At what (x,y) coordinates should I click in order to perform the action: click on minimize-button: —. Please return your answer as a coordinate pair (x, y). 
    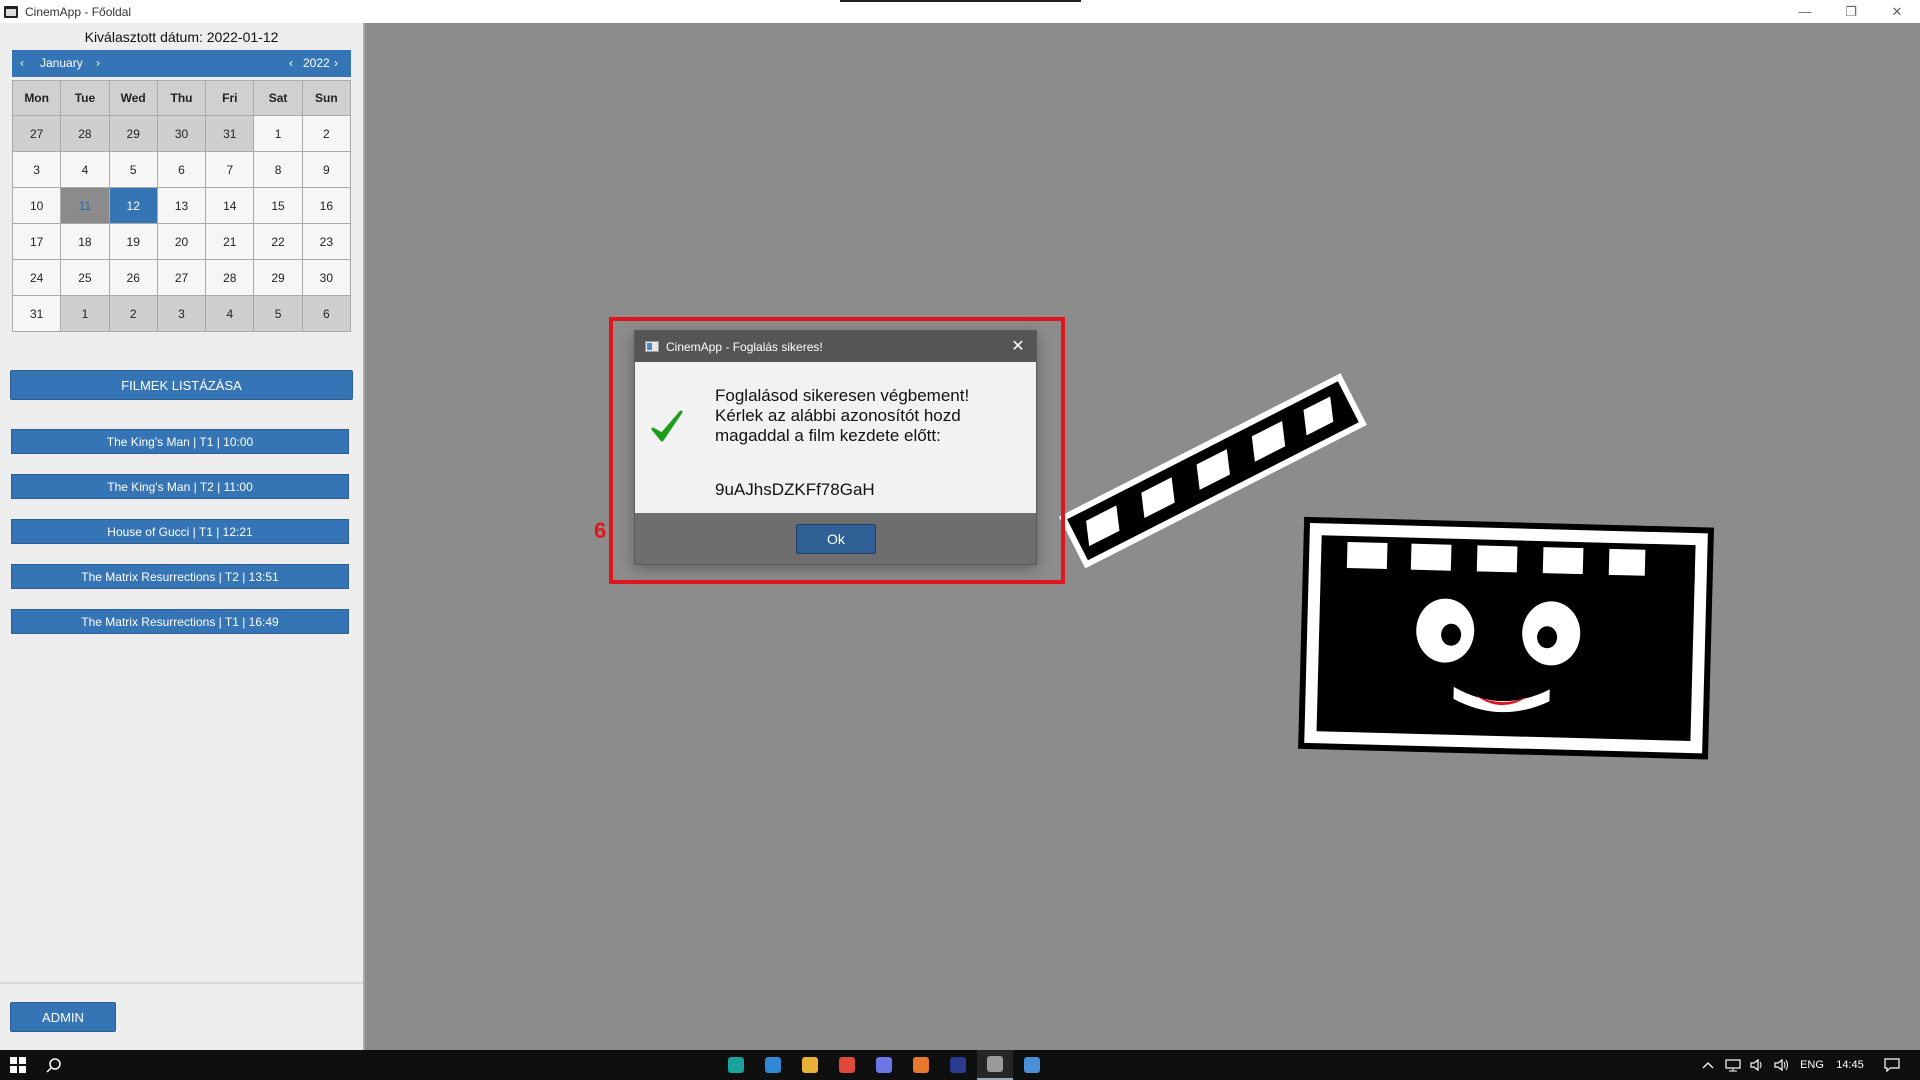
    Looking at the image, I should click on (1805, 11).